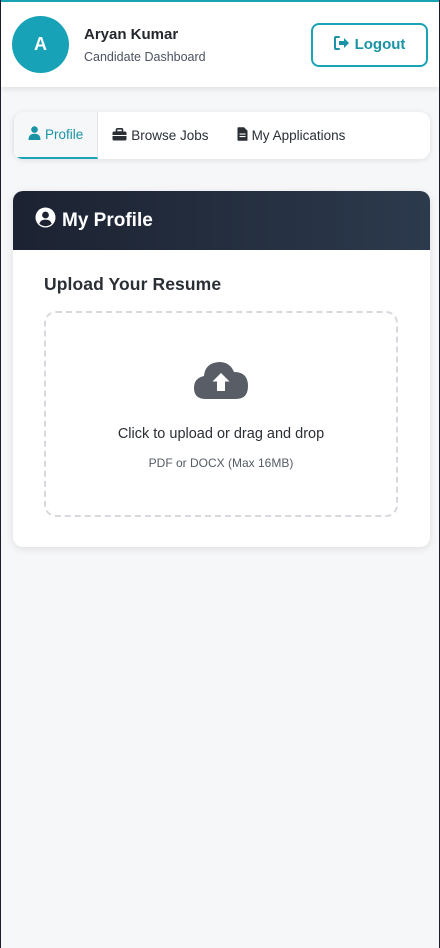  Describe the element at coordinates (107, 220) in the screenshot. I see `page-title: My Profile` at that location.